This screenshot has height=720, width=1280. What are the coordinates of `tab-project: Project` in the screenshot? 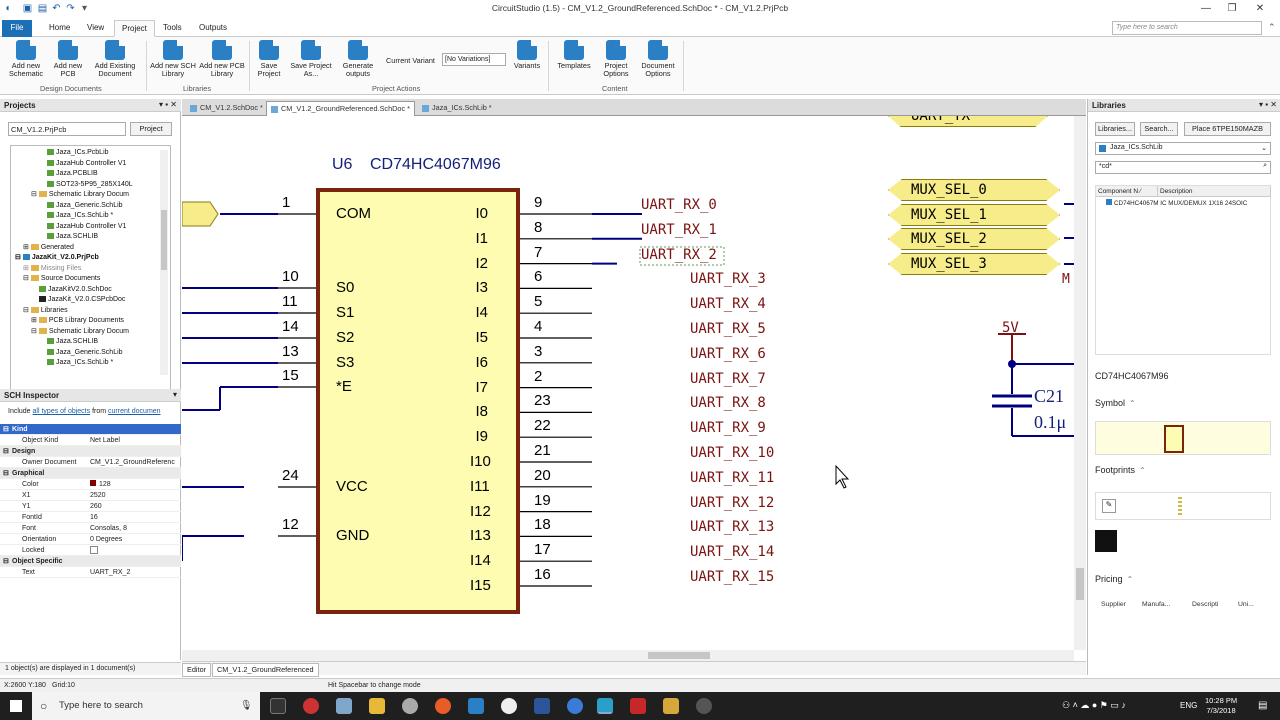 It's located at (134, 28).